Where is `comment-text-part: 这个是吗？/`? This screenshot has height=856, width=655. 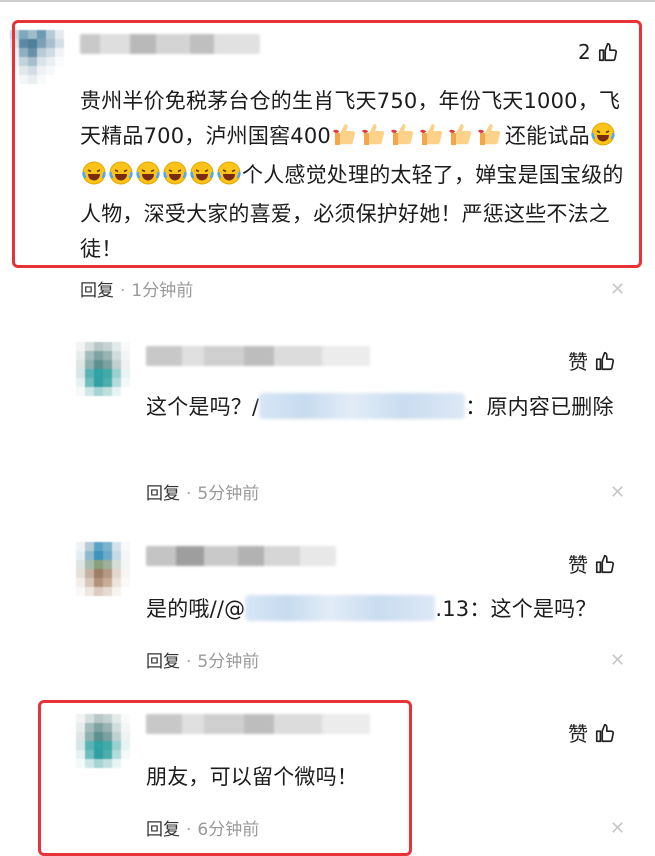
comment-text-part: 这个是吗？/ is located at coordinates (203, 407).